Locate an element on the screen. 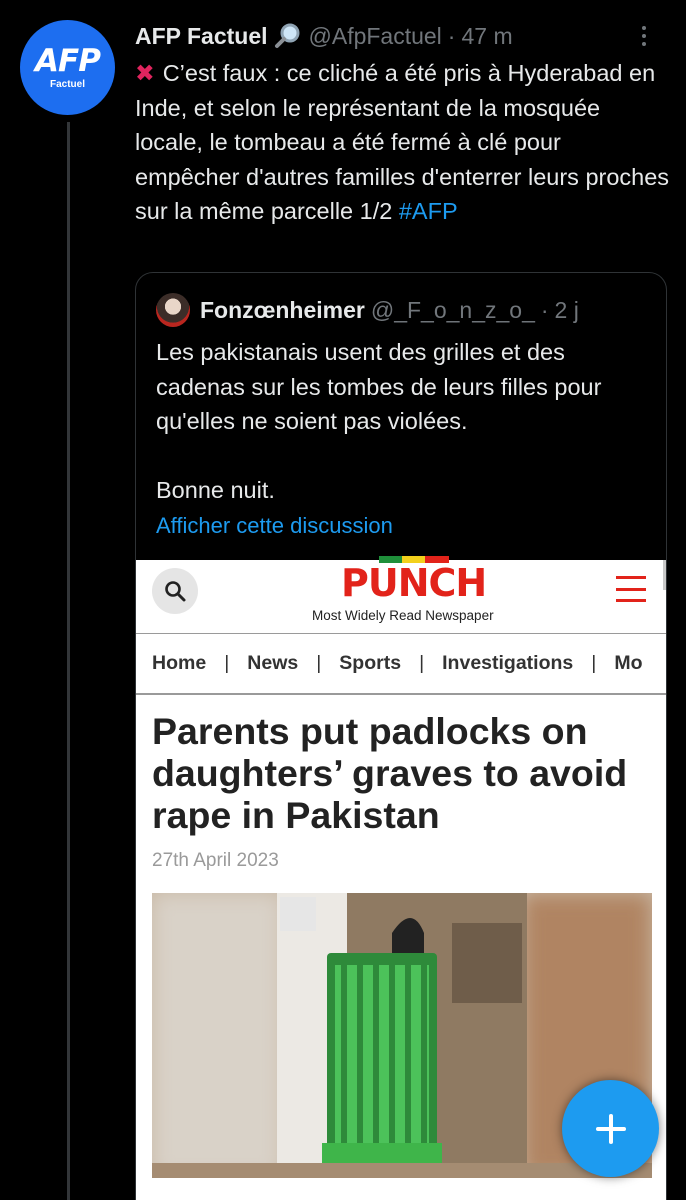 The image size is (686, 1200). tweet-header: AFP Factuel @AfpFactuel · 47 m is located at coordinates (400, 36).